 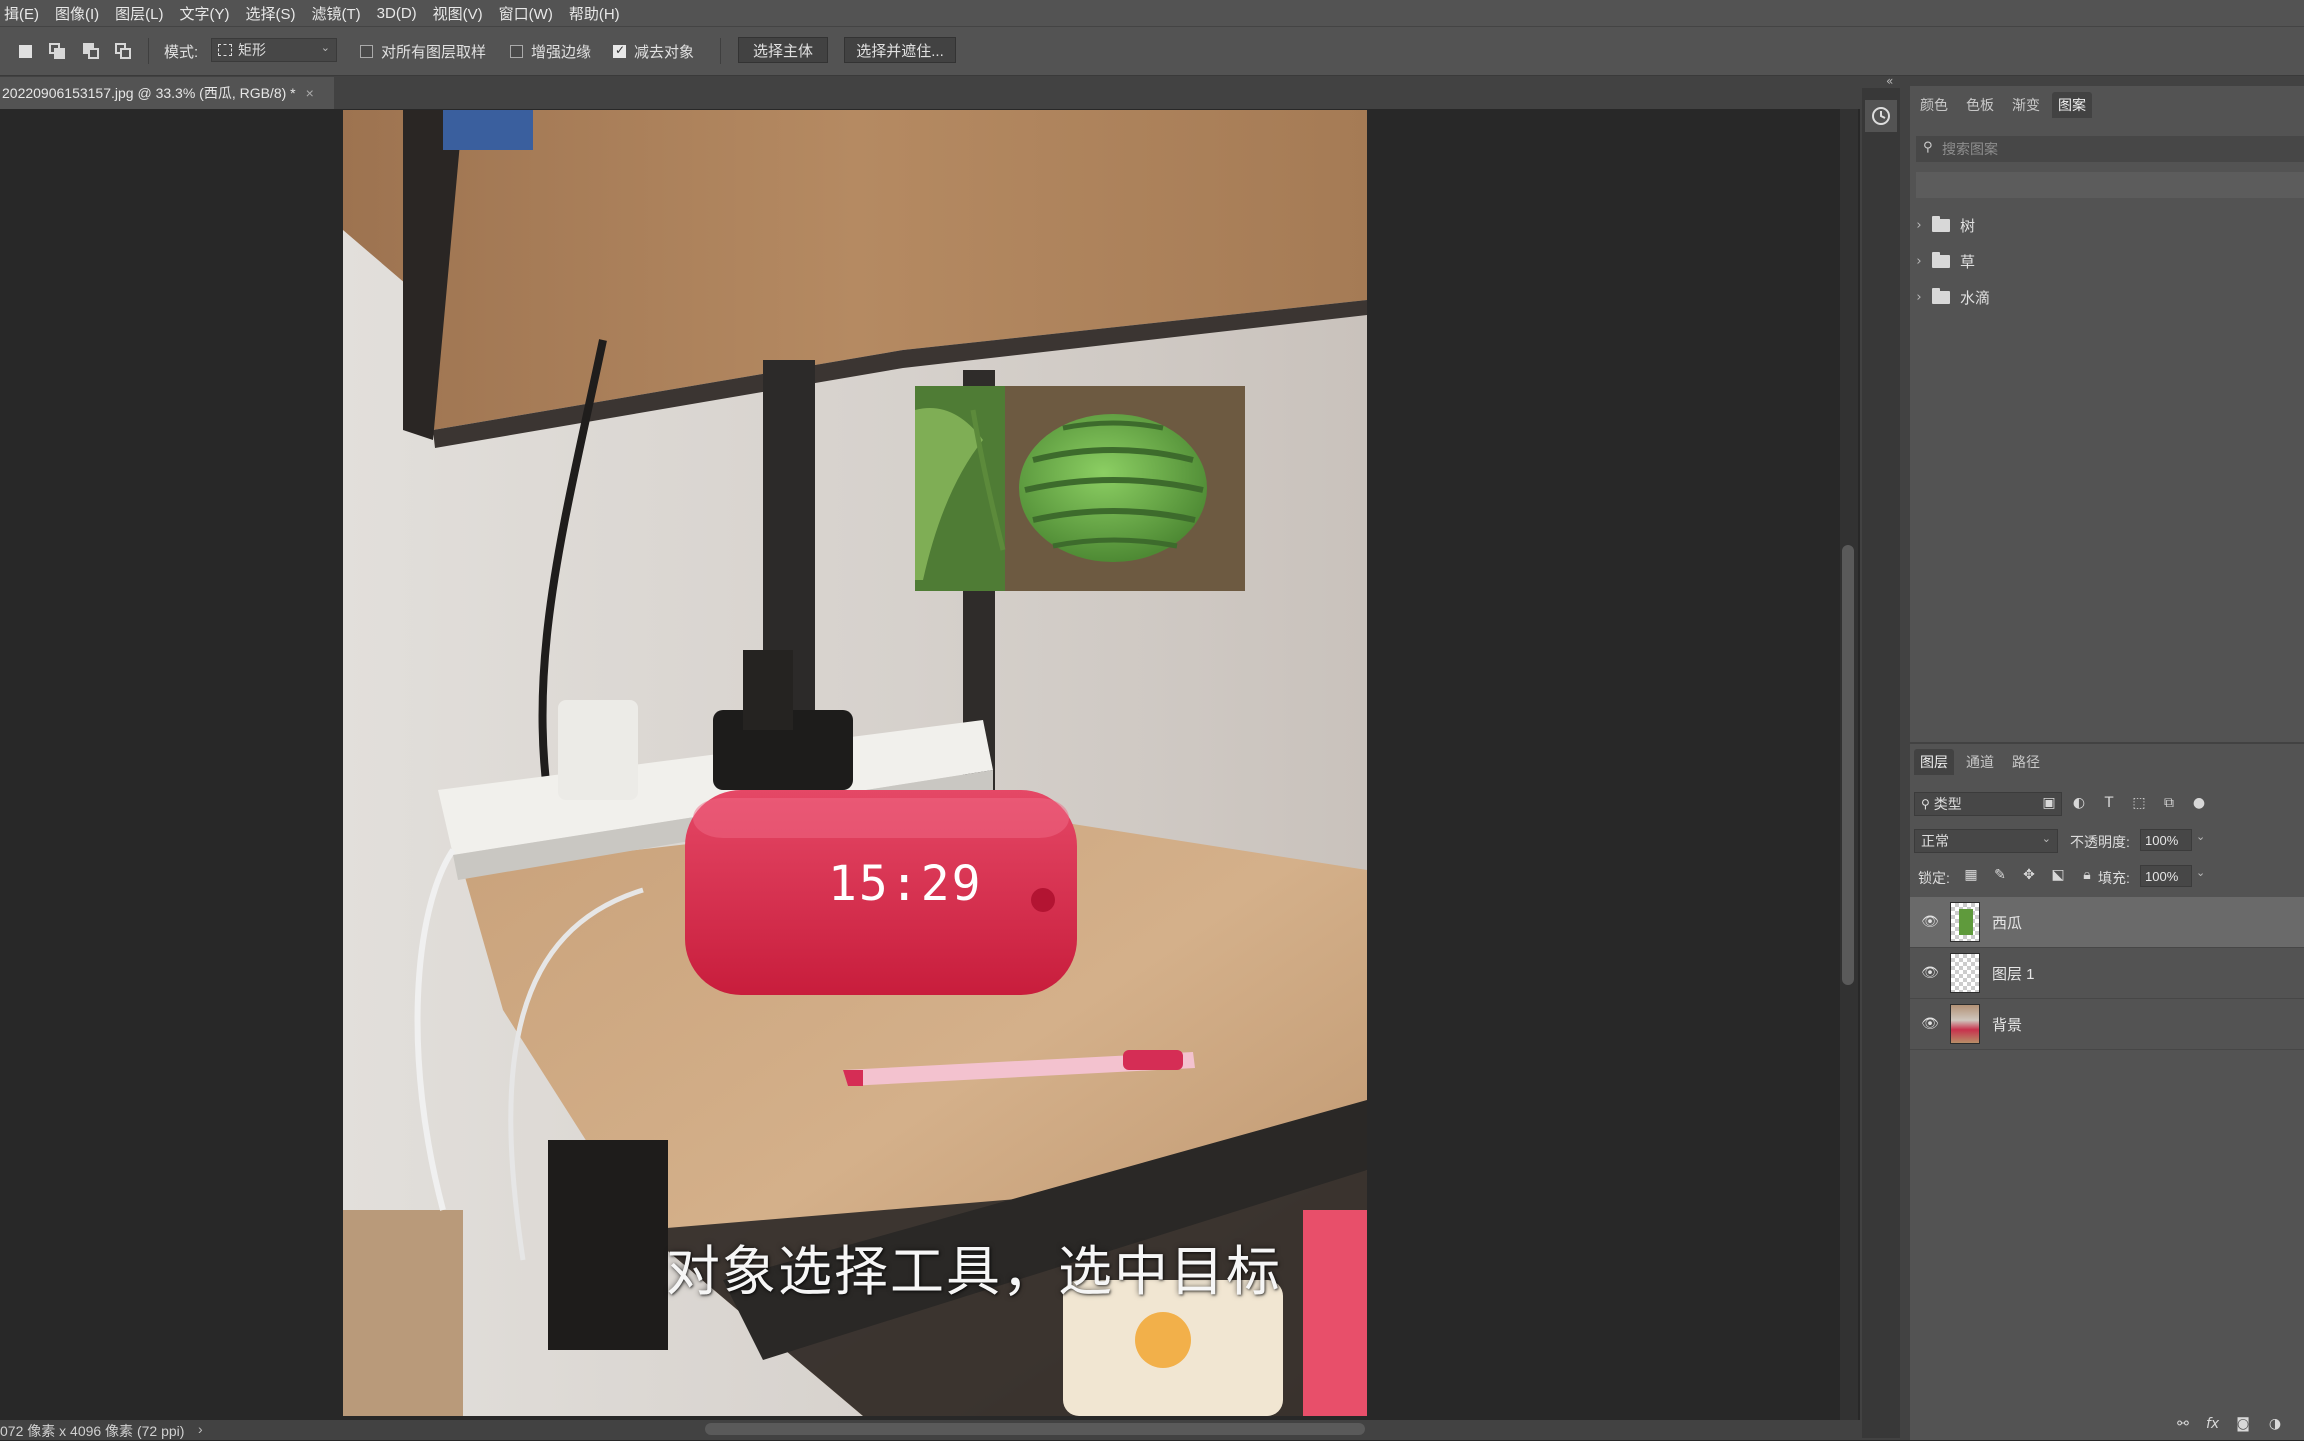 What do you see at coordinates (200, 1429) in the screenshot?
I see `status-menu-arrow: ›` at bounding box center [200, 1429].